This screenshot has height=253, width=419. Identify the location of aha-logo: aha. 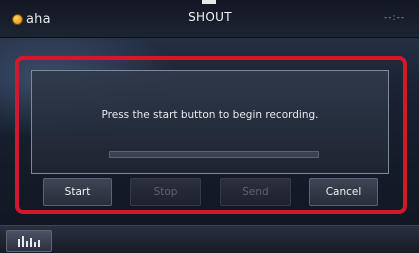
(31, 19).